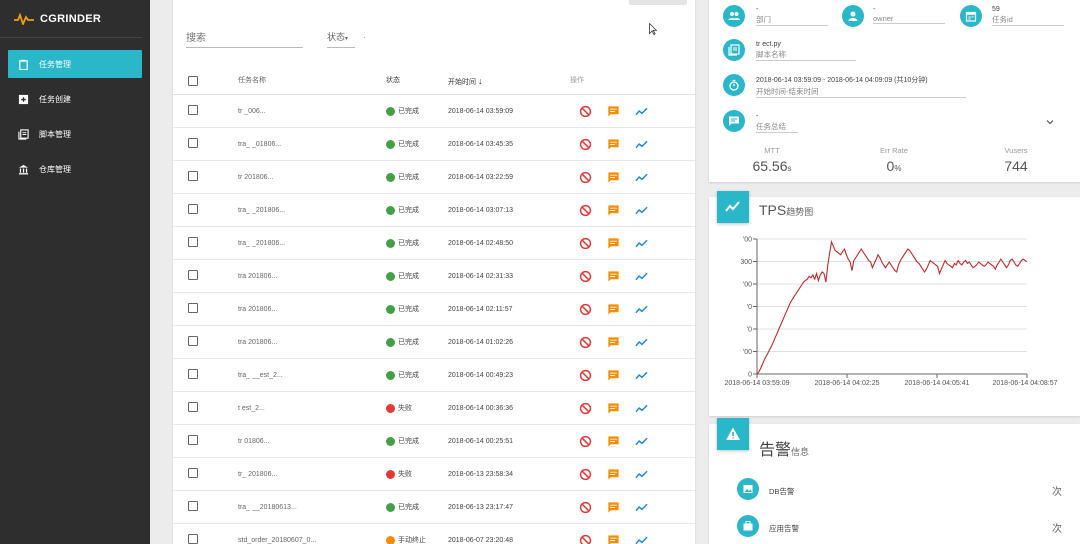 This screenshot has width=1080, height=544. What do you see at coordinates (434, 243) in the screenshot?
I see `table-row: tra_ _201806... 已完成 2018-06-14 02:48:50` at bounding box center [434, 243].